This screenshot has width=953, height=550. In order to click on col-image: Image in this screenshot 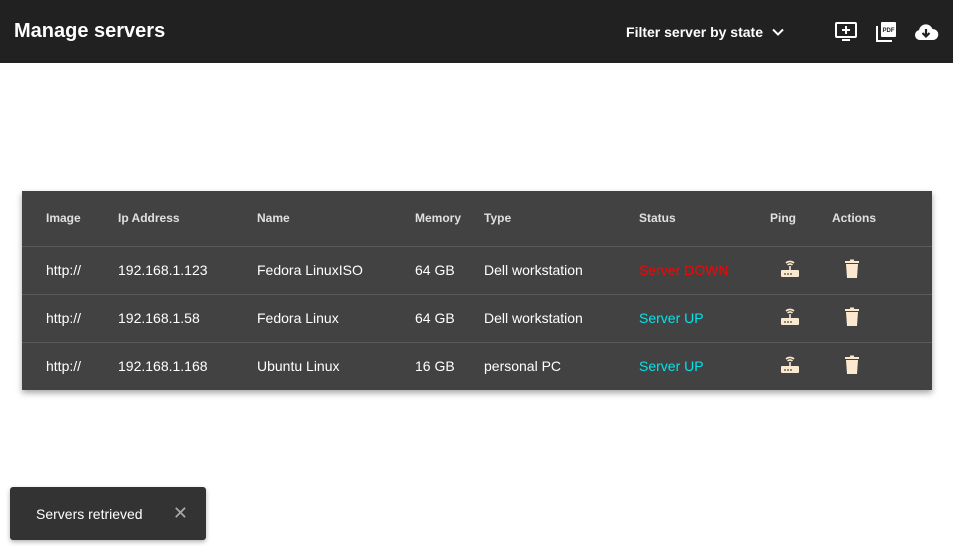, I will do `click(63, 218)`.